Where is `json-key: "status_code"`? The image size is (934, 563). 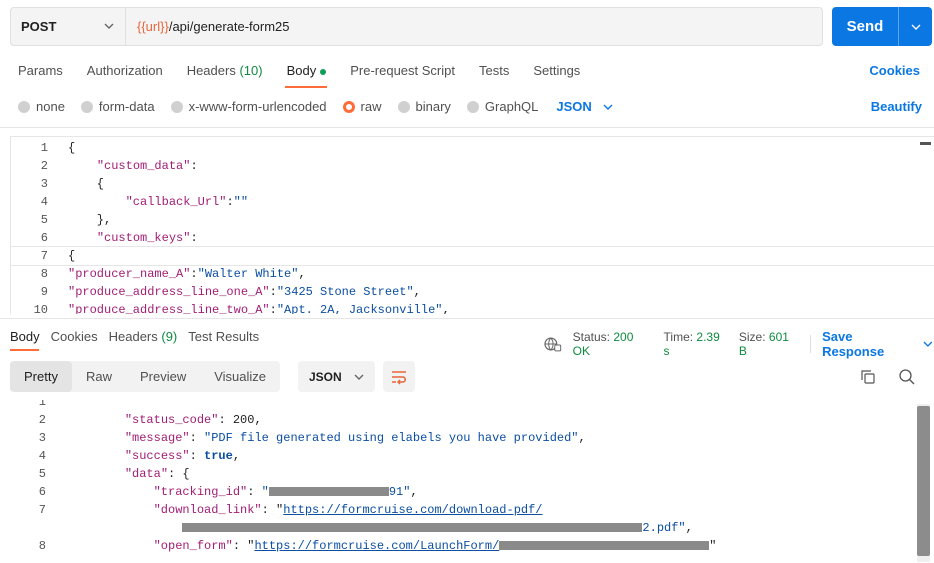 json-key: "status_code" is located at coordinates (171, 420).